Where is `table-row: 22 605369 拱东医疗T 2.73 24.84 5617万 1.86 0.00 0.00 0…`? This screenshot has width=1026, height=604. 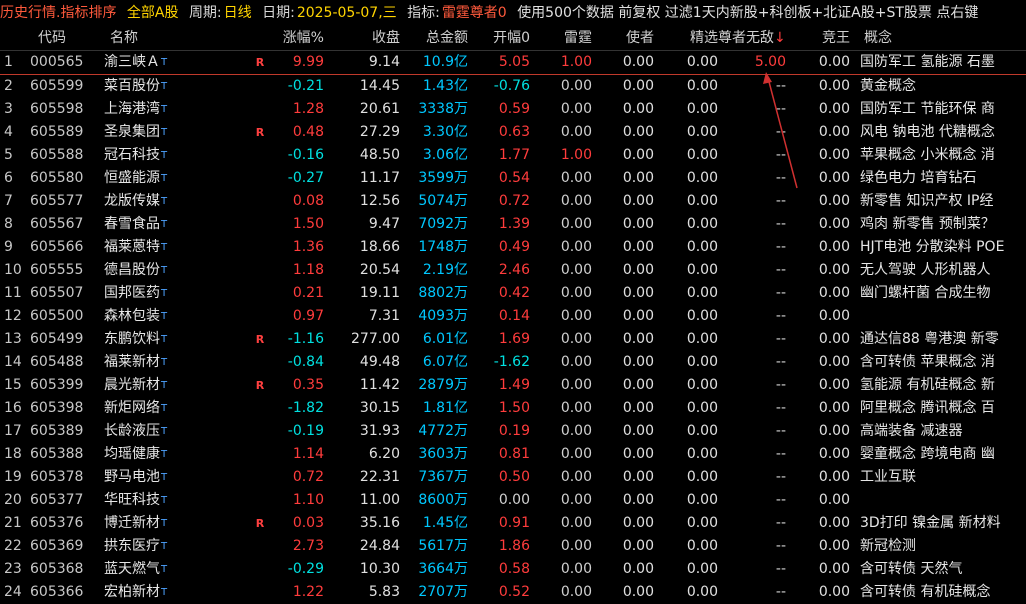 table-row: 22 605369 拱东医疗T 2.73 24.84 5617万 1.86 0.00 0.00 0… is located at coordinates (513, 546).